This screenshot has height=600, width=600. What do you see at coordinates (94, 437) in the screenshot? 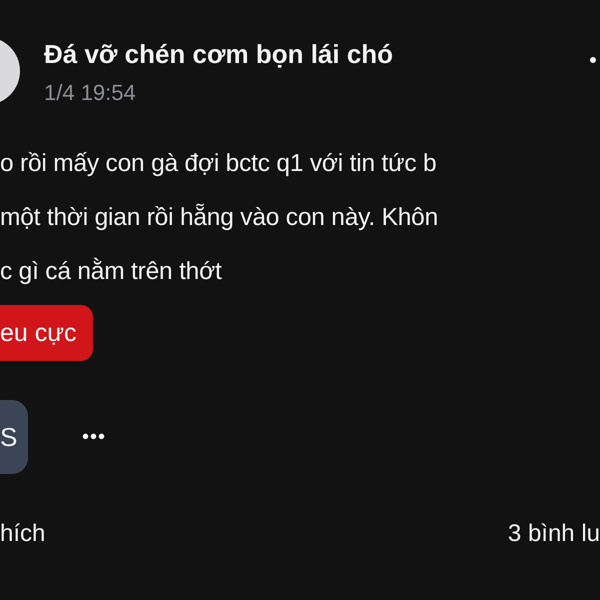
I see `more-button: •••` at bounding box center [94, 437].